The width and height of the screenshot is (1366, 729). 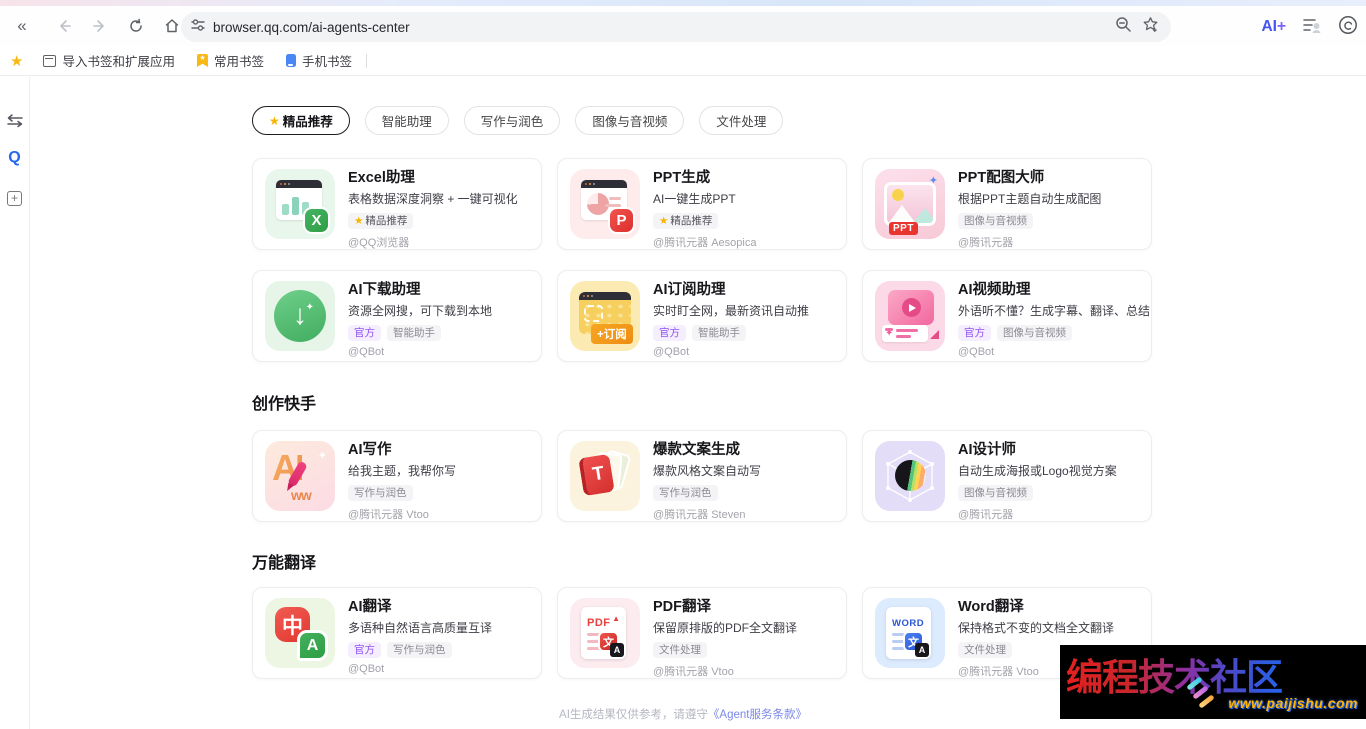 What do you see at coordinates (202, 60) in the screenshot?
I see `yellow-bookmark-icon: ★` at bounding box center [202, 60].